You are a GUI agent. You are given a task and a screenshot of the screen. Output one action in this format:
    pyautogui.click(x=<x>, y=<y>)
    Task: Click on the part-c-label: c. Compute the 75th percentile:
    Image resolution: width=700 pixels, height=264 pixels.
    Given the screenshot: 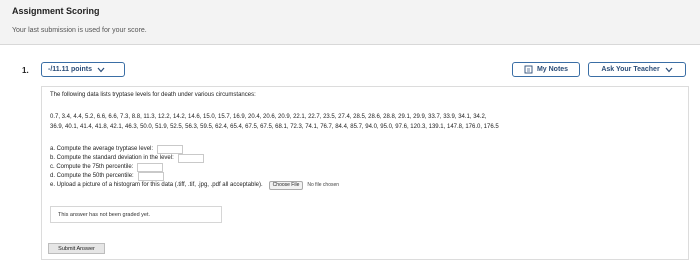 What is the action you would take?
    pyautogui.click(x=92, y=167)
    